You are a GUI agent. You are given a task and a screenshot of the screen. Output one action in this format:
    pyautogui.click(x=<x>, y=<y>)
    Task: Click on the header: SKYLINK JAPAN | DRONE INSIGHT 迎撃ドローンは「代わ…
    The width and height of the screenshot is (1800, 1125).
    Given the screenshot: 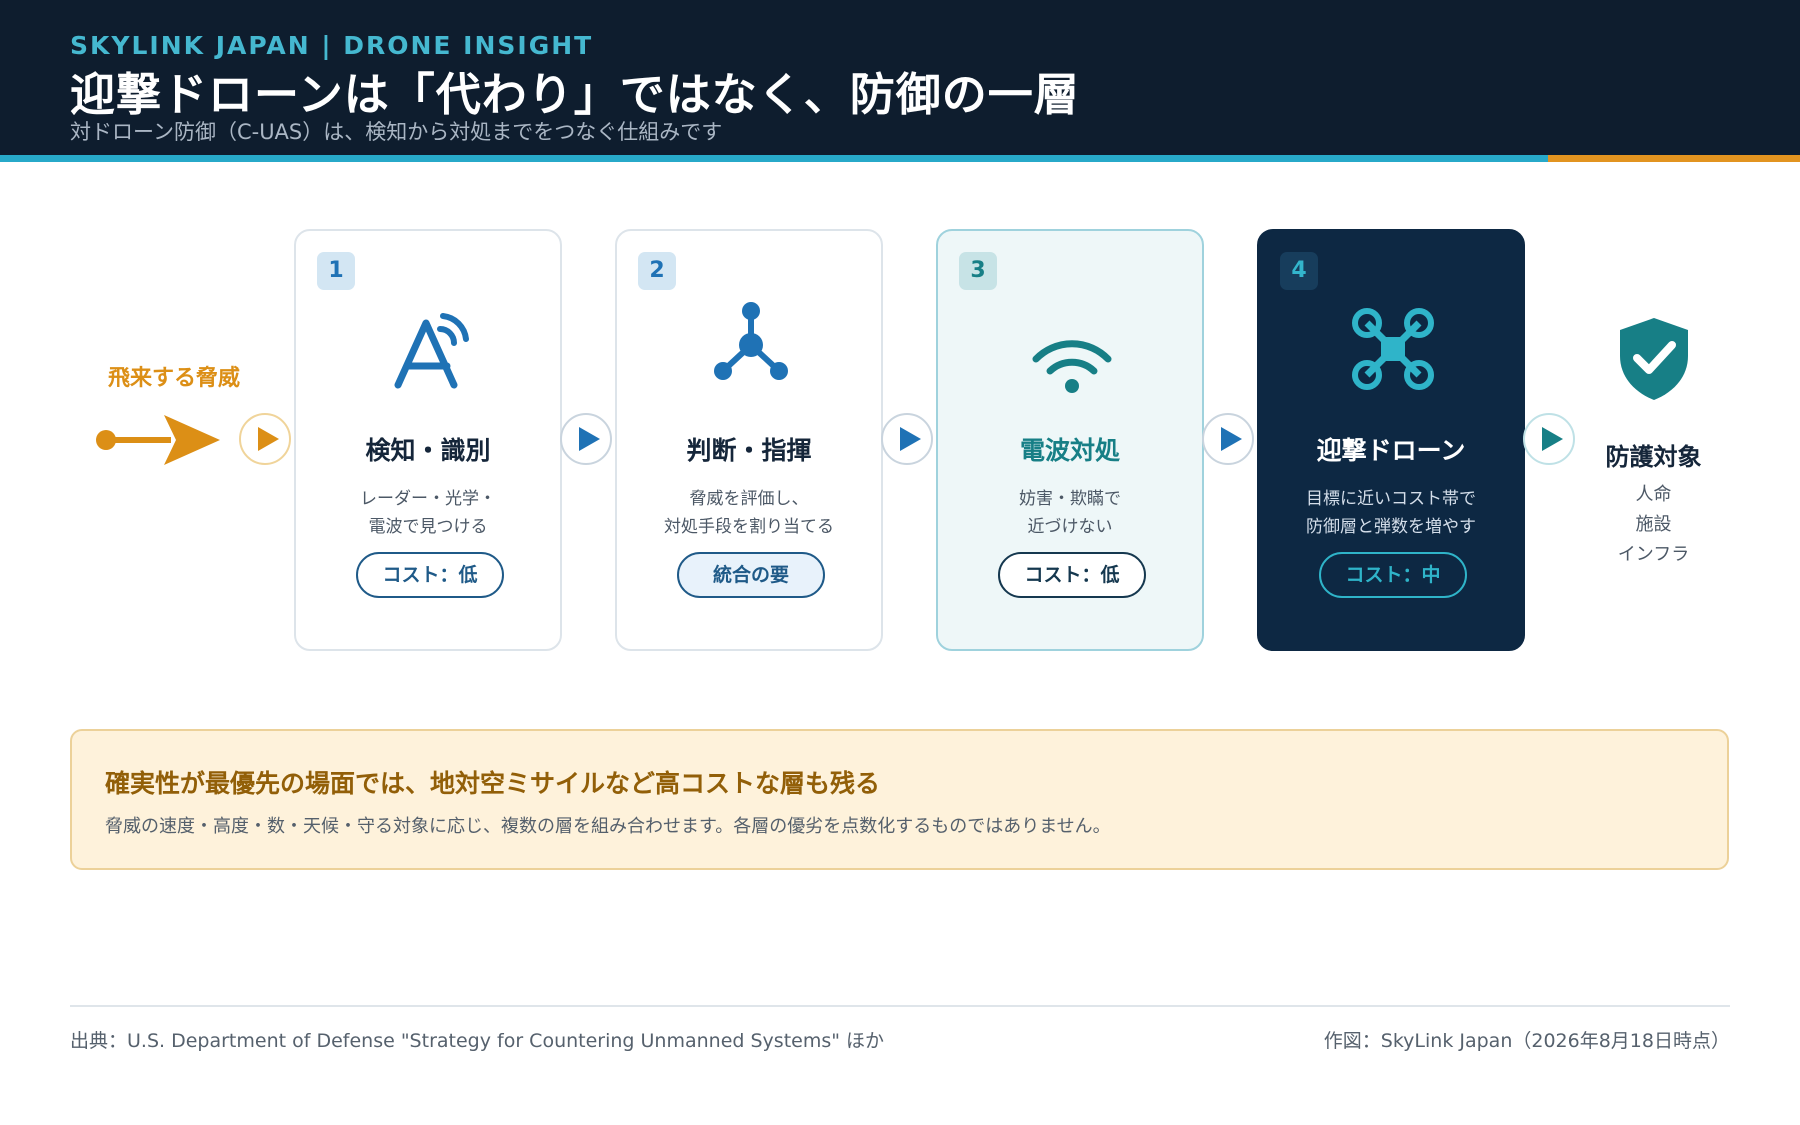 What is the action you would take?
    pyautogui.click(x=900, y=77)
    